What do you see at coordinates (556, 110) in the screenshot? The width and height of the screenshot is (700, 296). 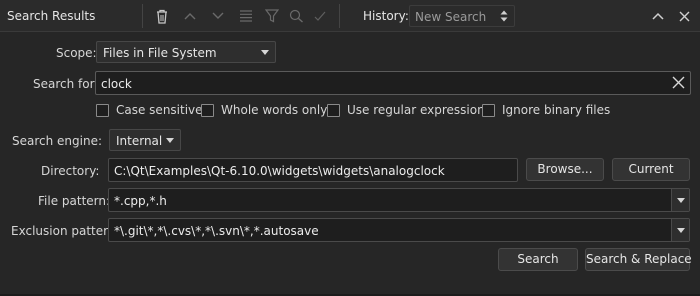 I see `ignore-binary-label: Ignore binary files` at bounding box center [556, 110].